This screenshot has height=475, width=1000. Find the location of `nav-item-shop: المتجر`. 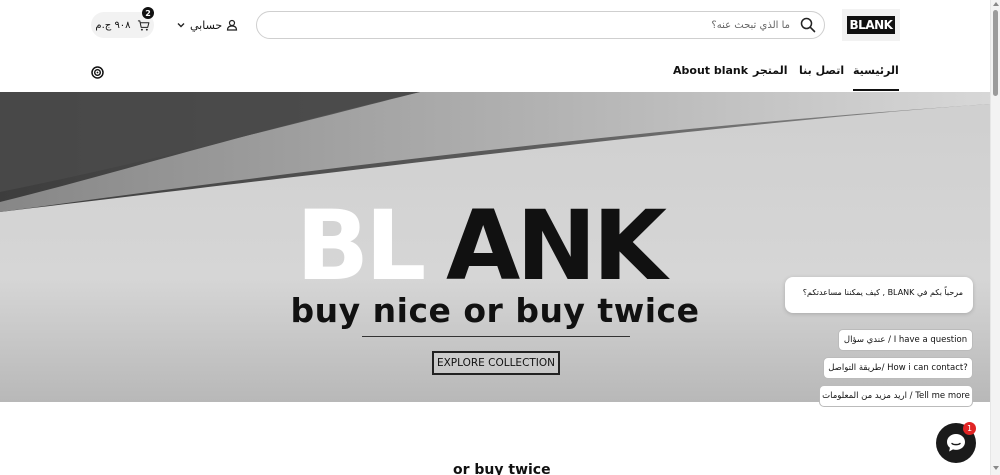

nav-item-shop: المتجر is located at coordinates (770, 70).